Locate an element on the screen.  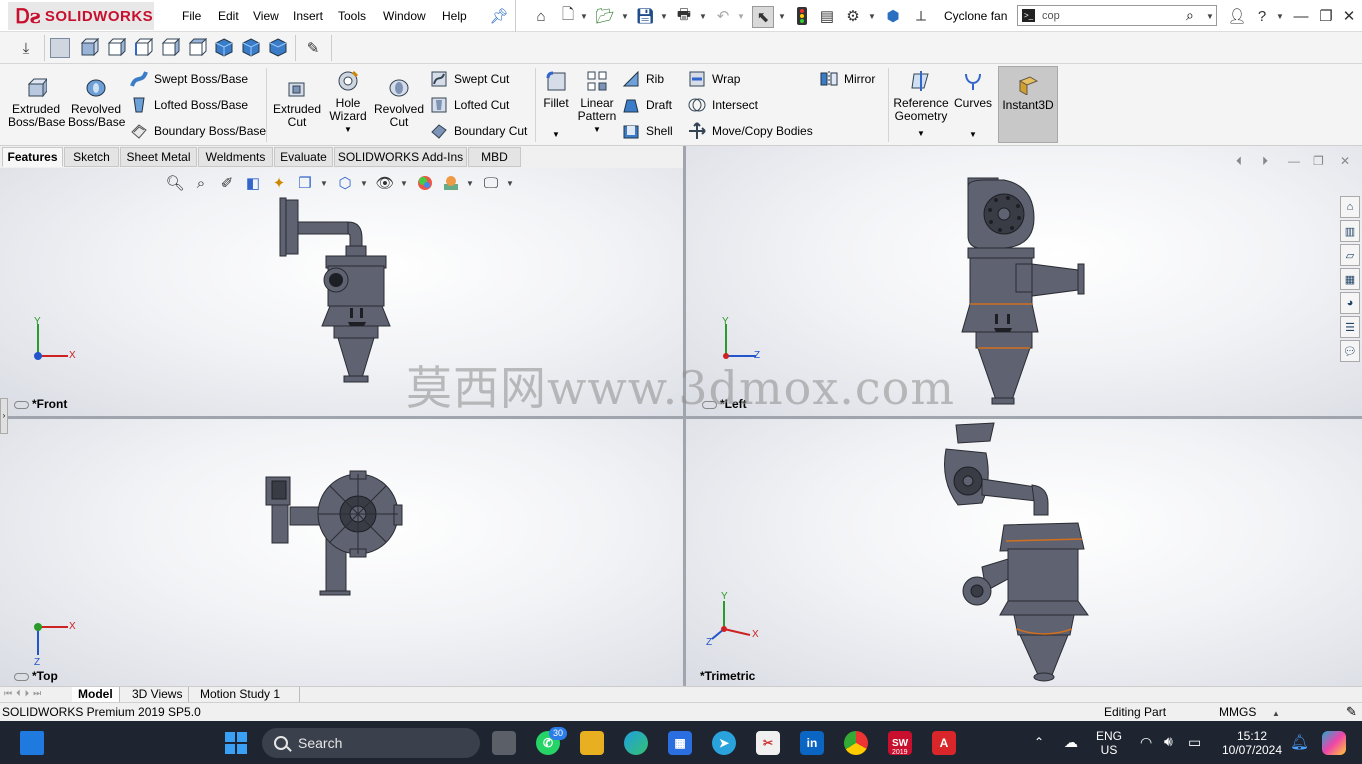
widgets-icon is located at coordinates (32, 743).